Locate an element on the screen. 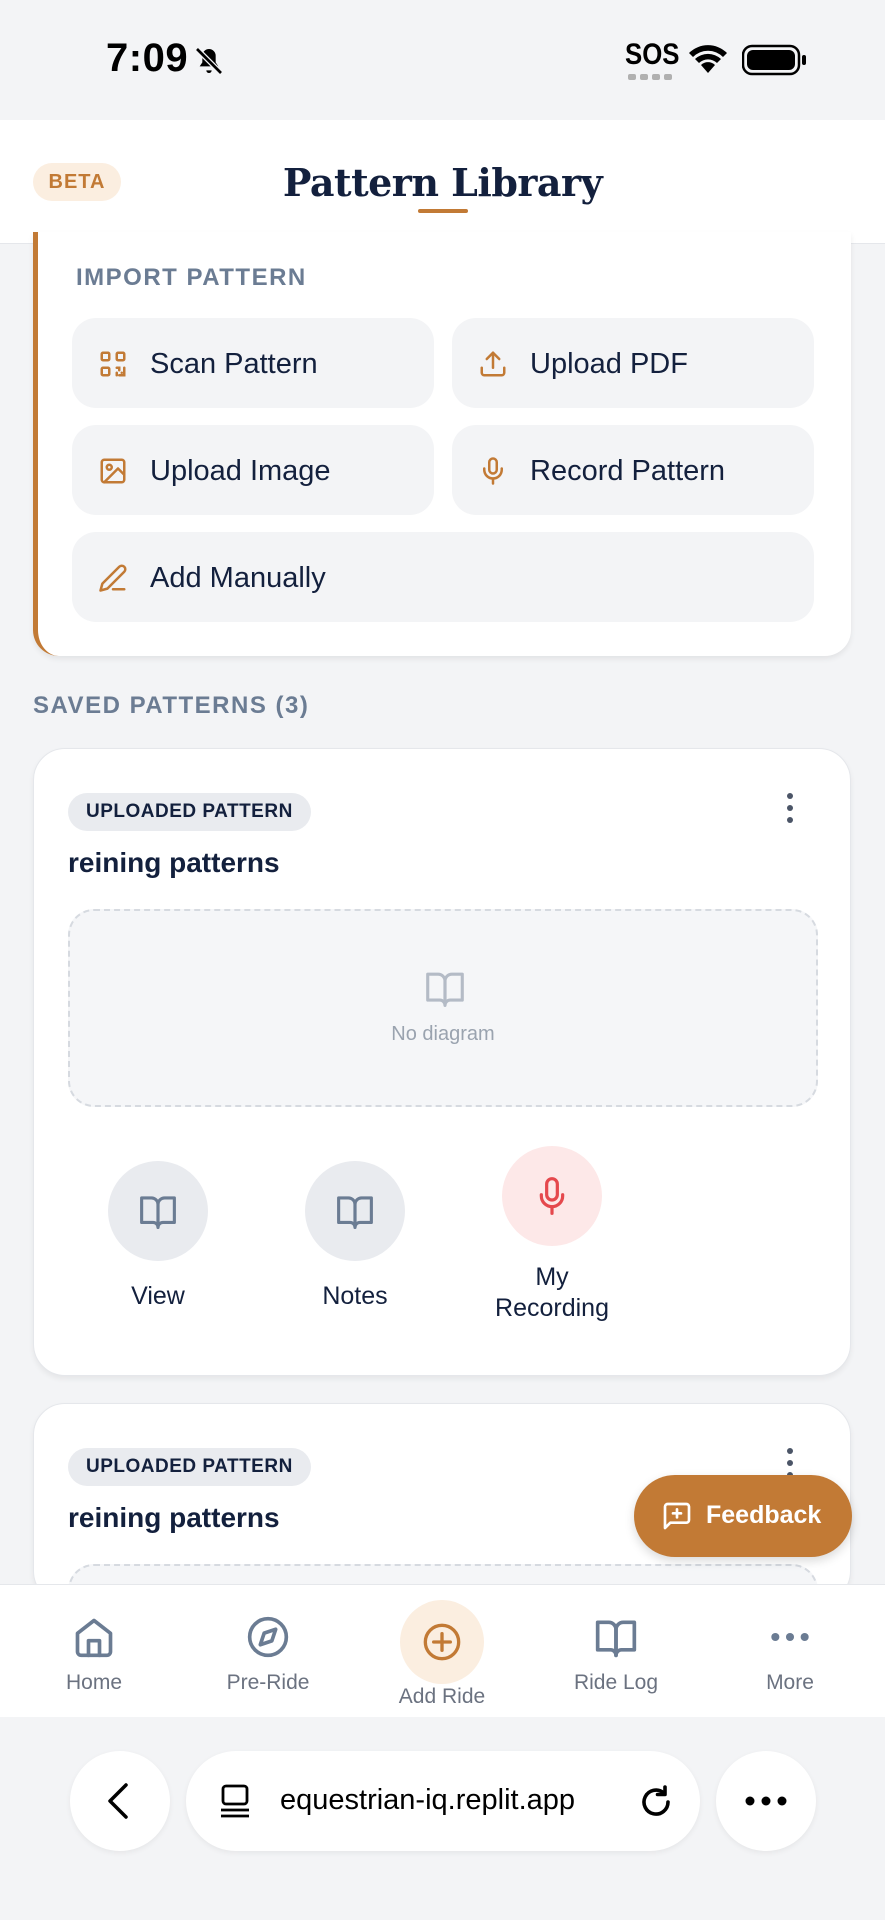  upload-icon is located at coordinates (493, 364).